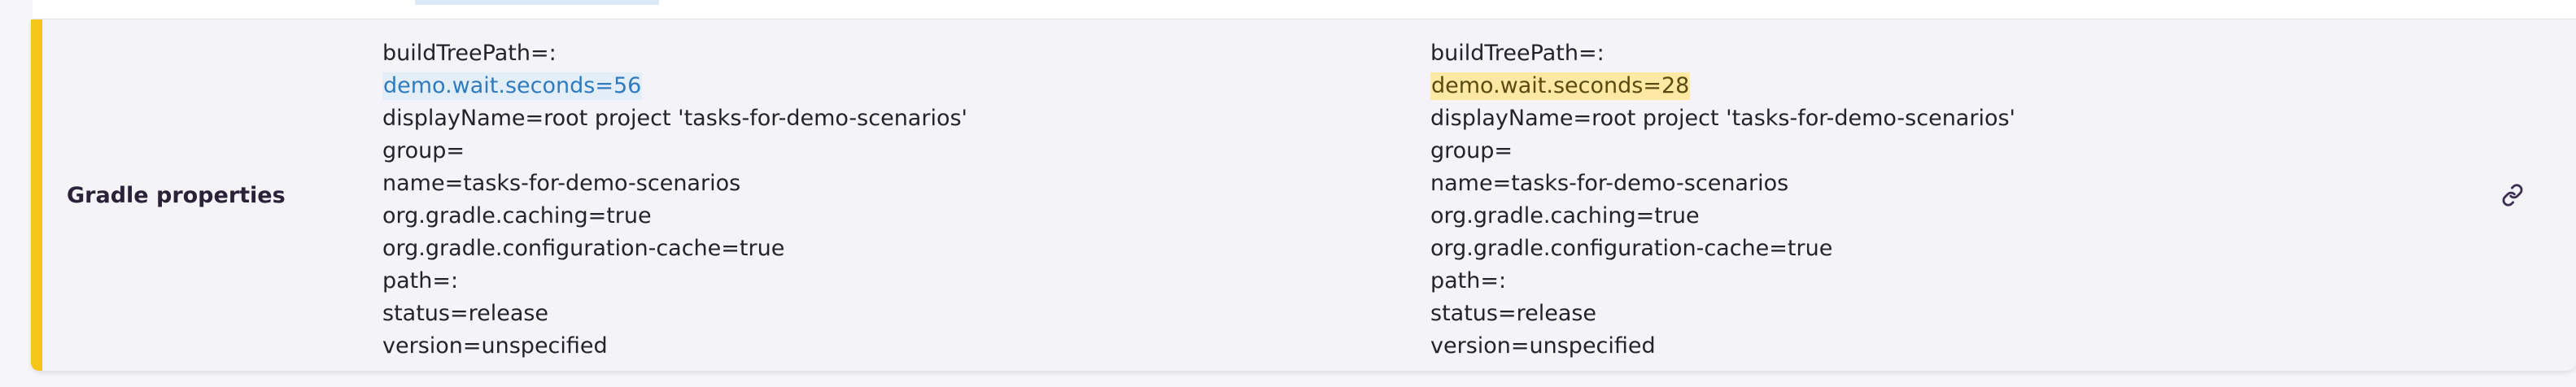 Image resolution: width=2576 pixels, height=387 pixels. Describe the element at coordinates (674, 86) in the screenshot. I see `left-property-line-diff: demo.wait.seconds=56` at that location.